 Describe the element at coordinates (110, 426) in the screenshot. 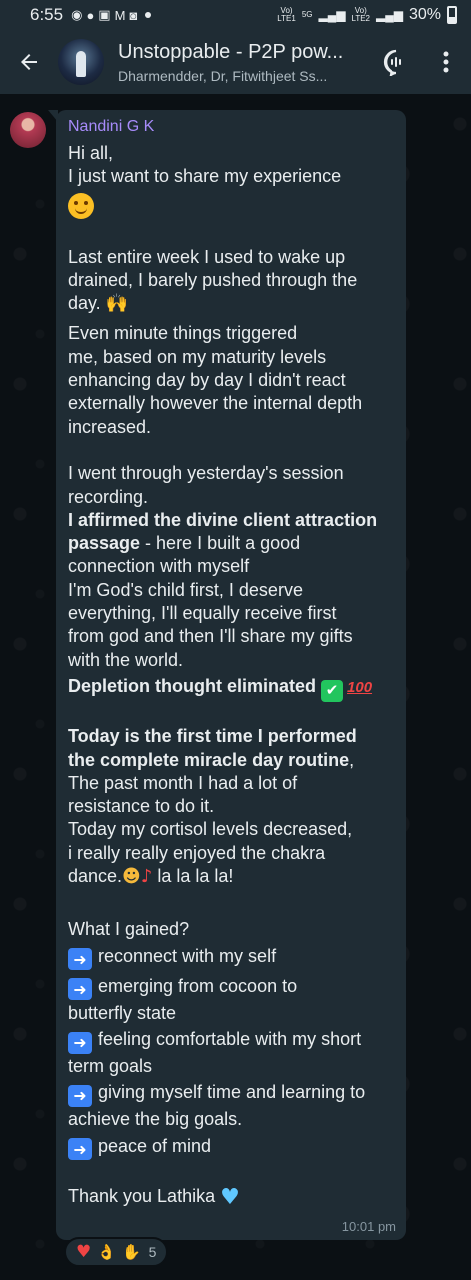

I see `message-line: increased.` at that location.